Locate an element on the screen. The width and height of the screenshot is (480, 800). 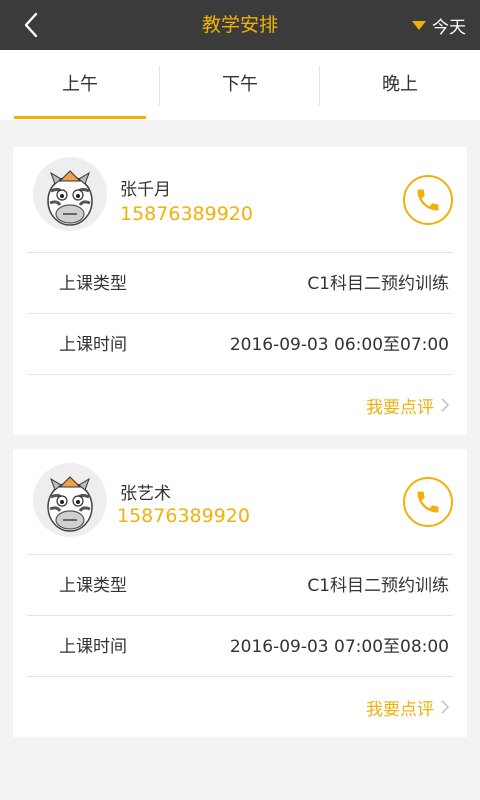
date-filter-button: 今天 is located at coordinates (439, 25).